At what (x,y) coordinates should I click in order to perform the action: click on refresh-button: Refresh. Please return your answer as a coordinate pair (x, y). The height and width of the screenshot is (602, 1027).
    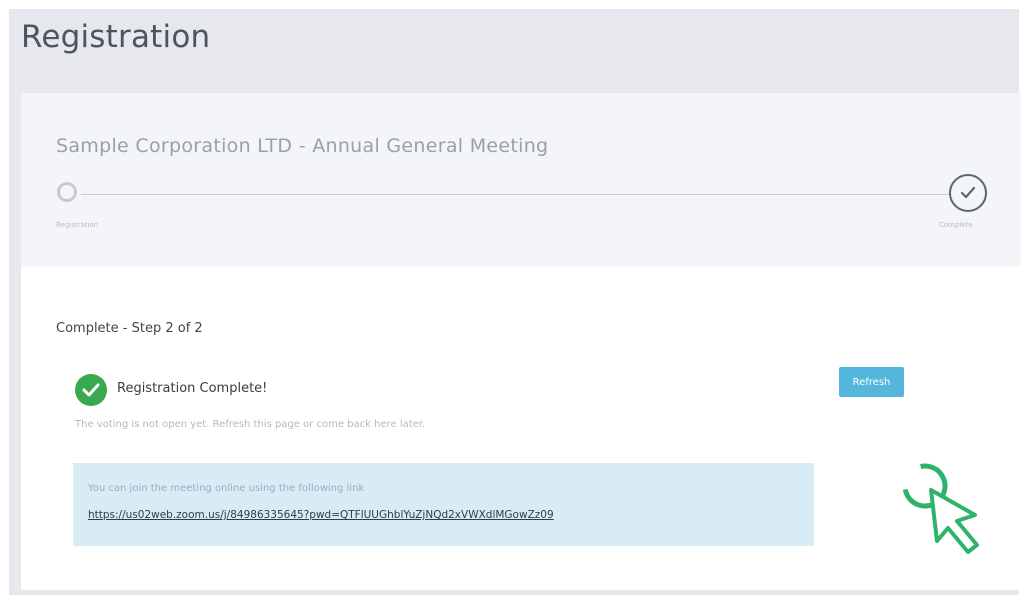
    Looking at the image, I should click on (871, 382).